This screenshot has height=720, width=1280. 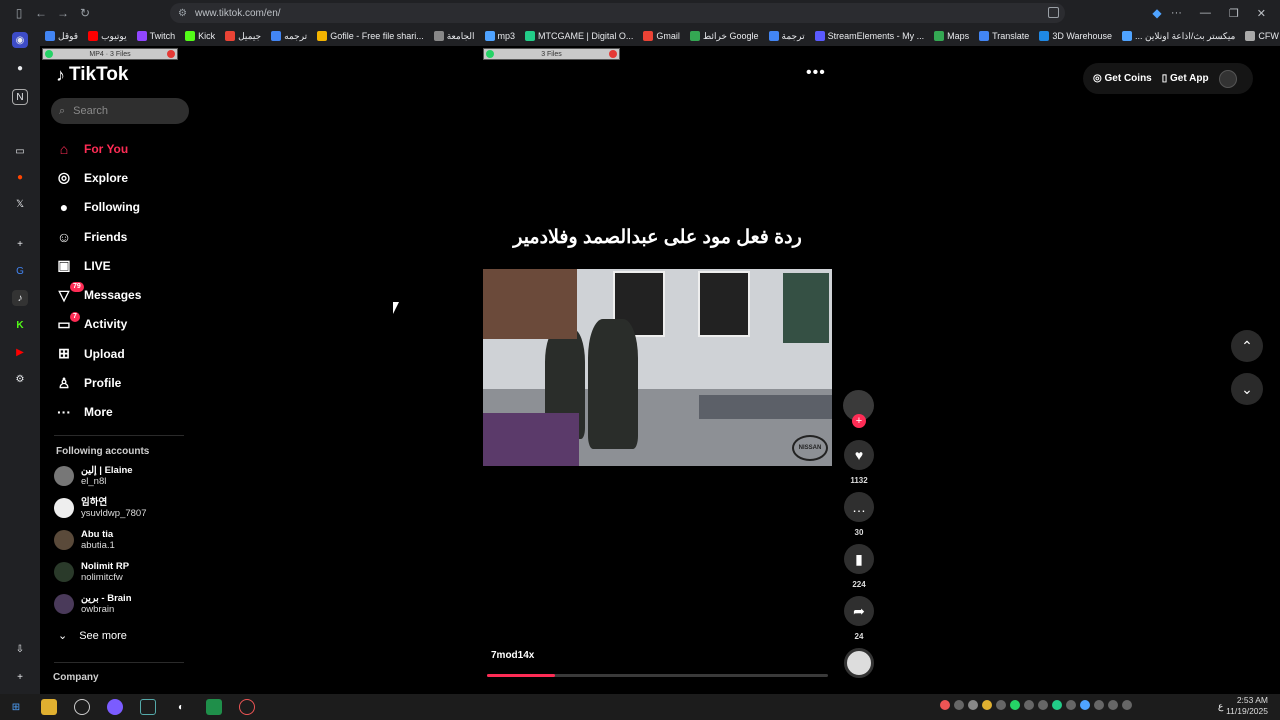 I want to click on chip-close-icon, so click(x=613, y=54).